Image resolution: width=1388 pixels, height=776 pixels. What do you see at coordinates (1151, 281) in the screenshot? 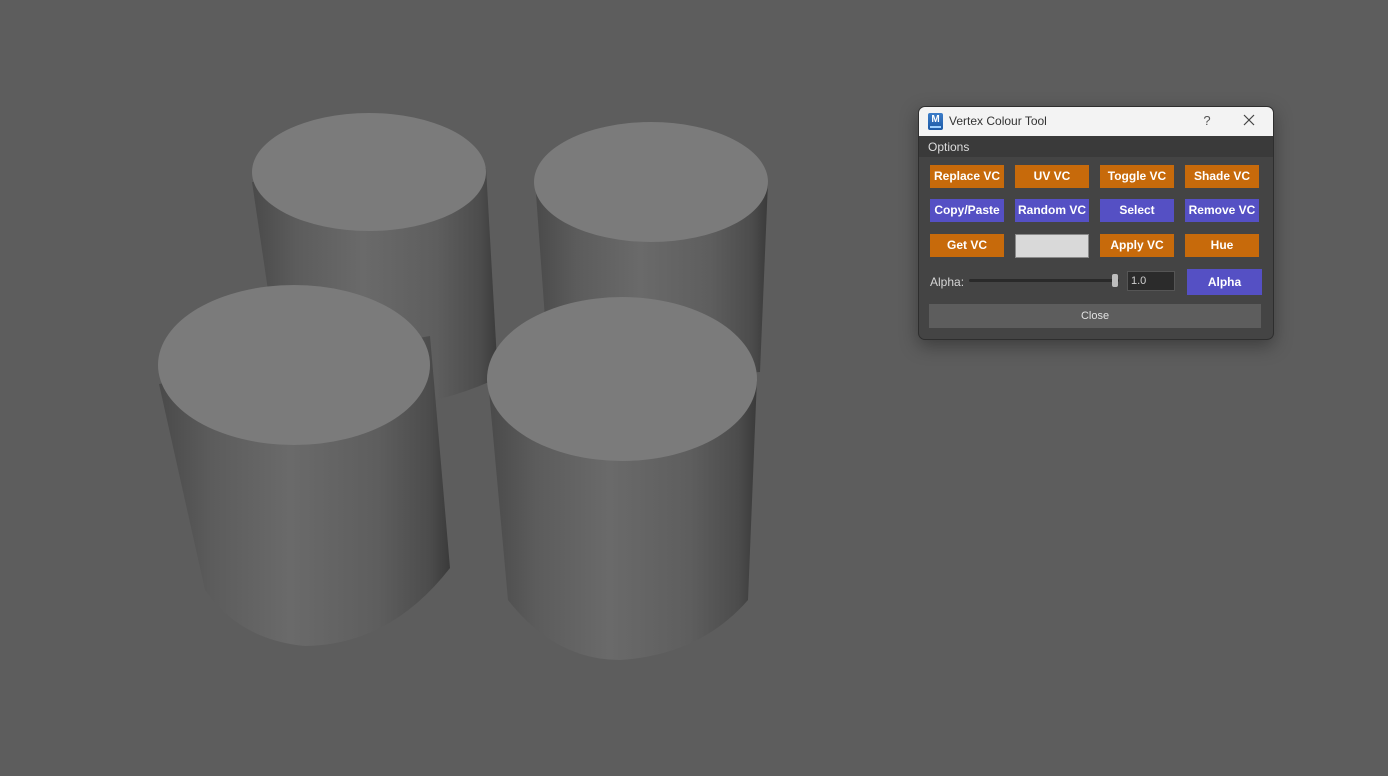
I see `alpha-value-field: 1.0` at bounding box center [1151, 281].